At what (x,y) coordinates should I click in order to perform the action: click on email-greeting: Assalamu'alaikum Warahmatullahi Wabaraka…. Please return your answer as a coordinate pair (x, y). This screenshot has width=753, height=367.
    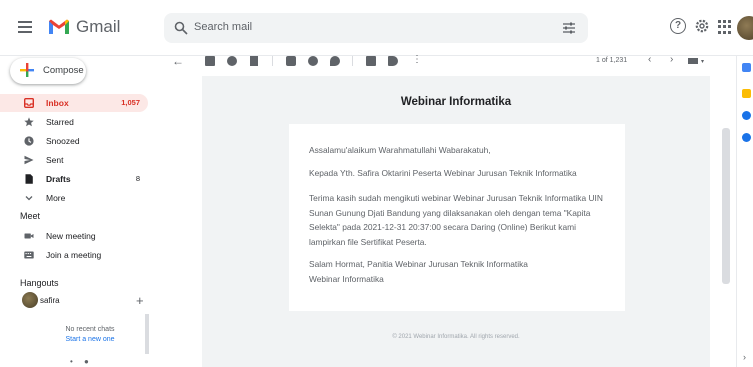
    Looking at the image, I should click on (400, 150).